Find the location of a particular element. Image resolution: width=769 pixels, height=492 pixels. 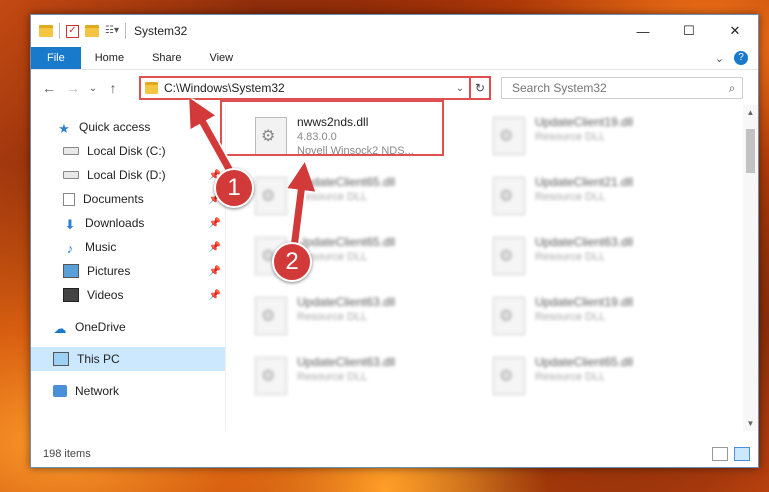

view-switcher is located at coordinates (731, 454).